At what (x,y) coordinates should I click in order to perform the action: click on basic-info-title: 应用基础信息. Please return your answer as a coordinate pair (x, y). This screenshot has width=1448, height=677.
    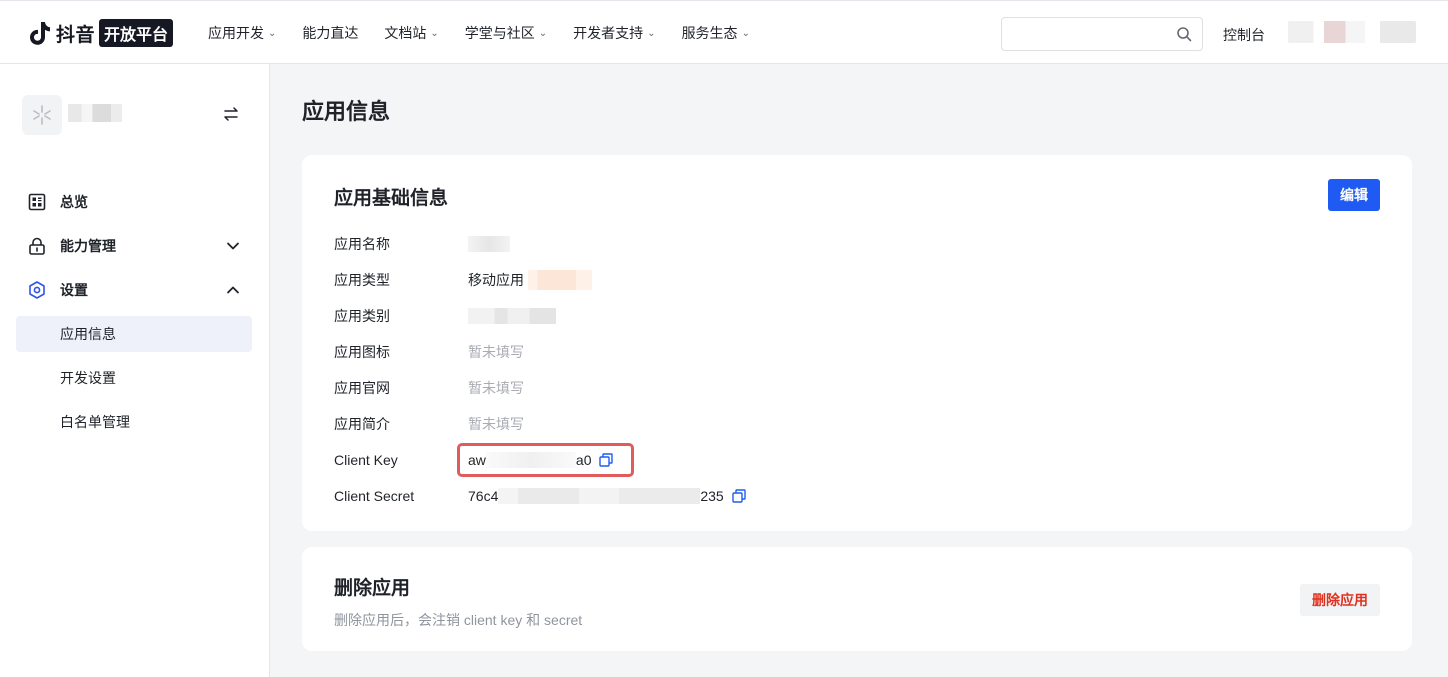
    Looking at the image, I should click on (391, 198).